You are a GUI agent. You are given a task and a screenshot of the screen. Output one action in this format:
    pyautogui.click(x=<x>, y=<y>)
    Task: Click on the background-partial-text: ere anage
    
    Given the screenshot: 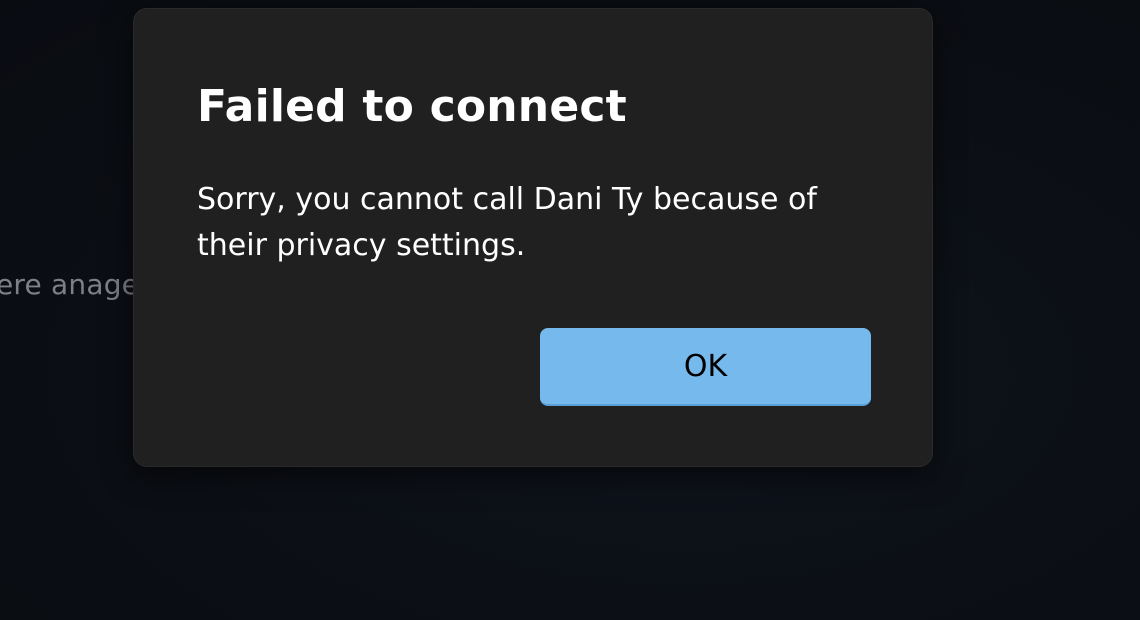 What is the action you would take?
    pyautogui.click(x=70, y=284)
    